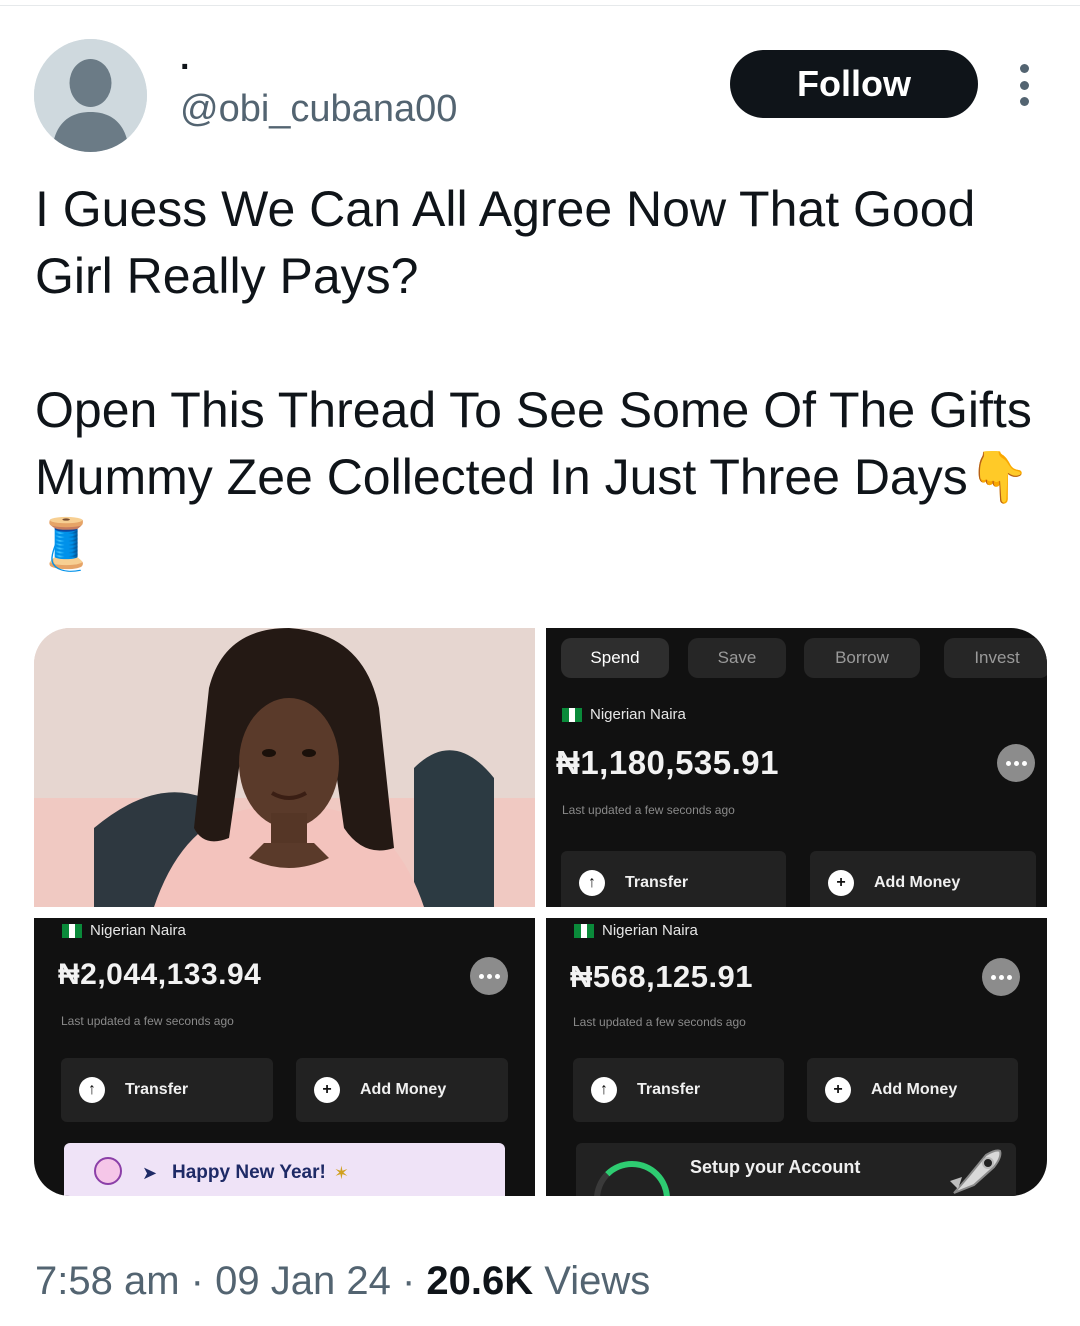 The height and width of the screenshot is (1326, 1080). I want to click on views-label: Views, so click(597, 1281).